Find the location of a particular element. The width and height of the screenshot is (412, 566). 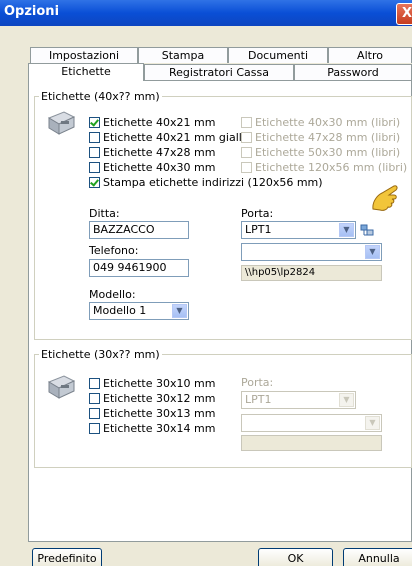

tab-altro: Altro is located at coordinates (370, 55).